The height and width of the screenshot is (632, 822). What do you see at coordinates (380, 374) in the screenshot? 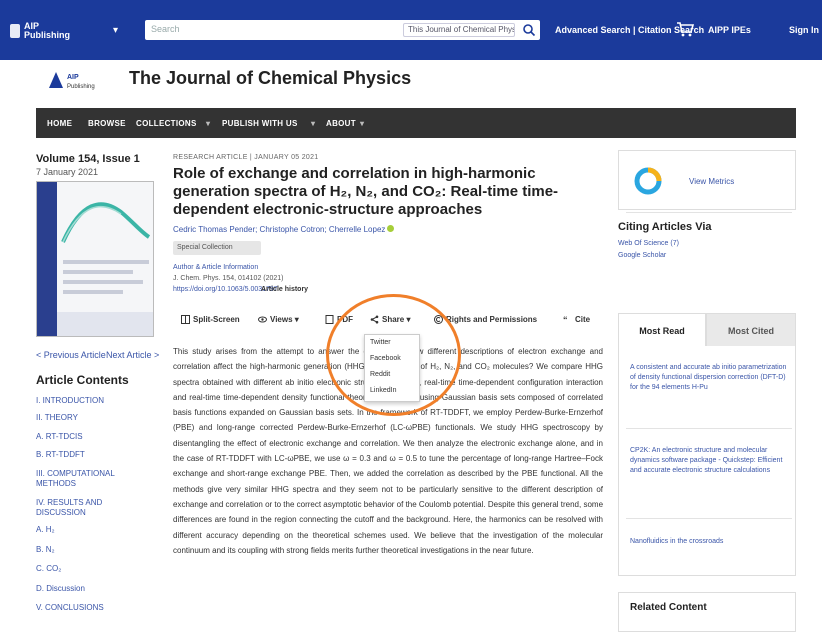
I see `share-reddit: Reddit` at bounding box center [380, 374].